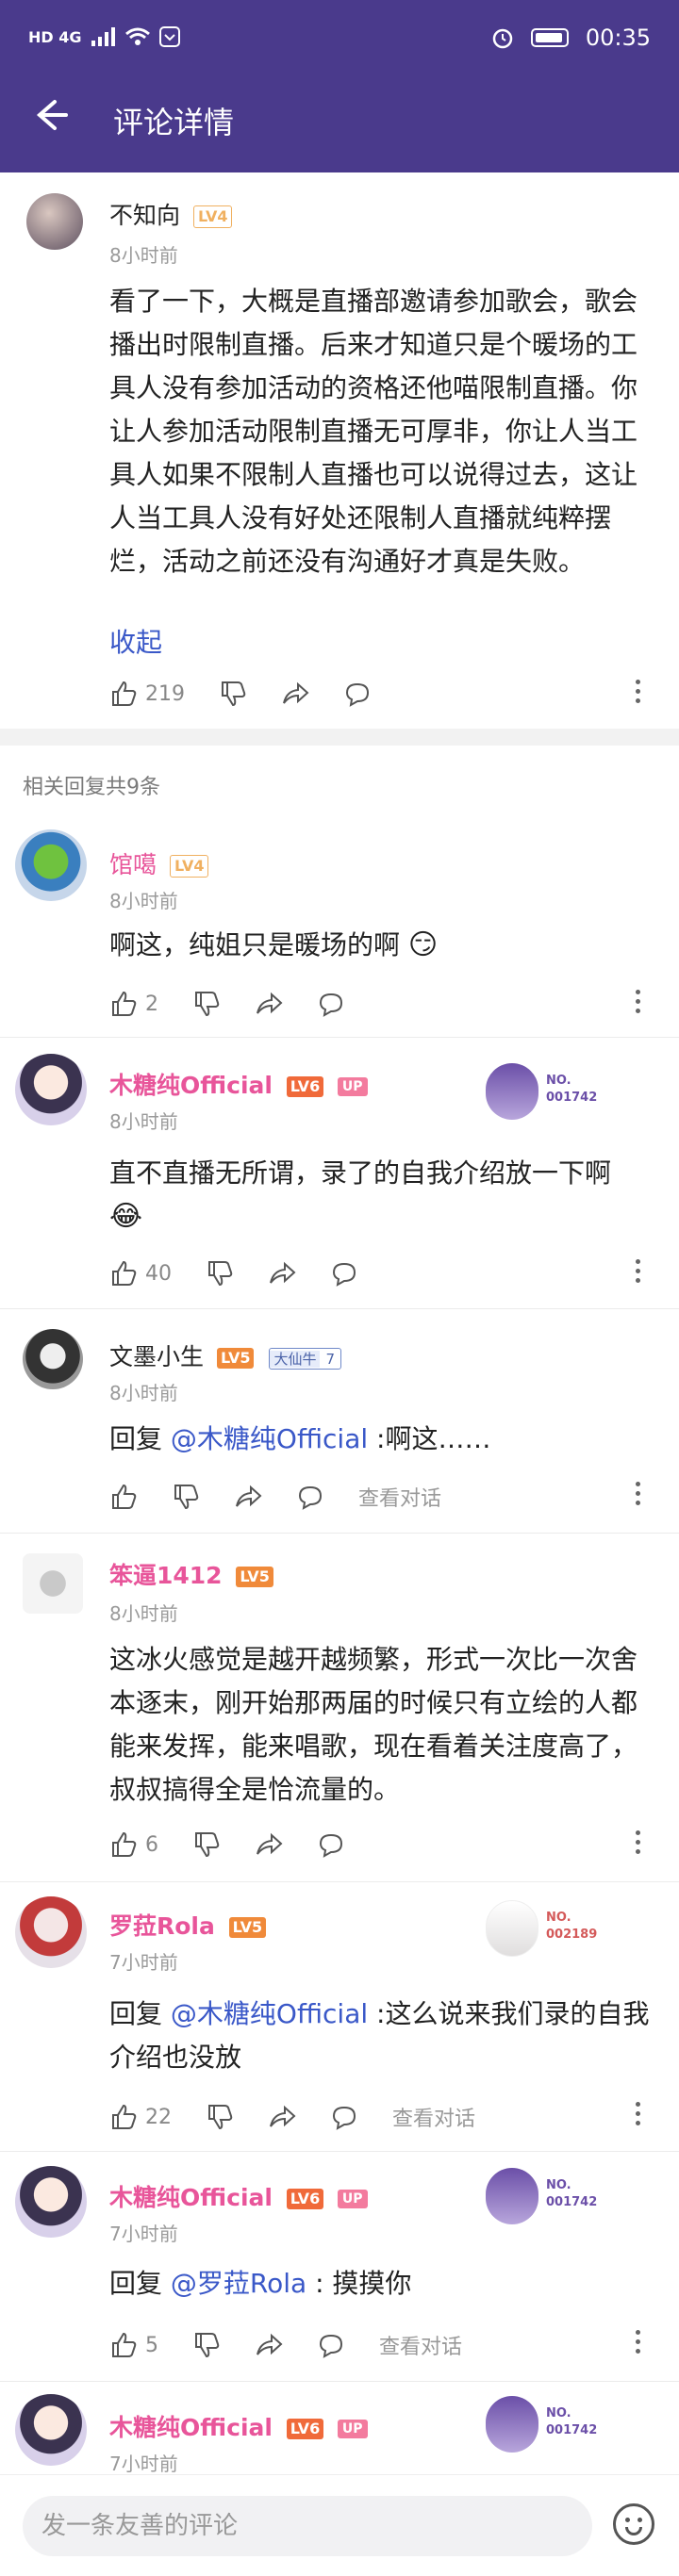 The image size is (679, 2576). What do you see at coordinates (227, 1844) in the screenshot?
I see `comment-actions: 6` at bounding box center [227, 1844].